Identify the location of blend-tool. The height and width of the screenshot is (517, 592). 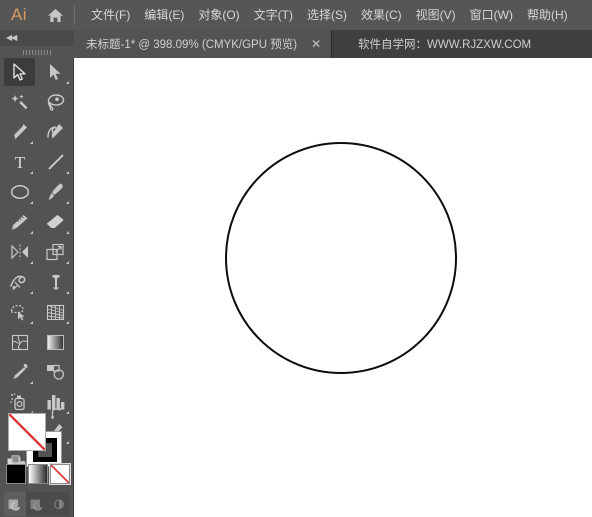
(55, 372).